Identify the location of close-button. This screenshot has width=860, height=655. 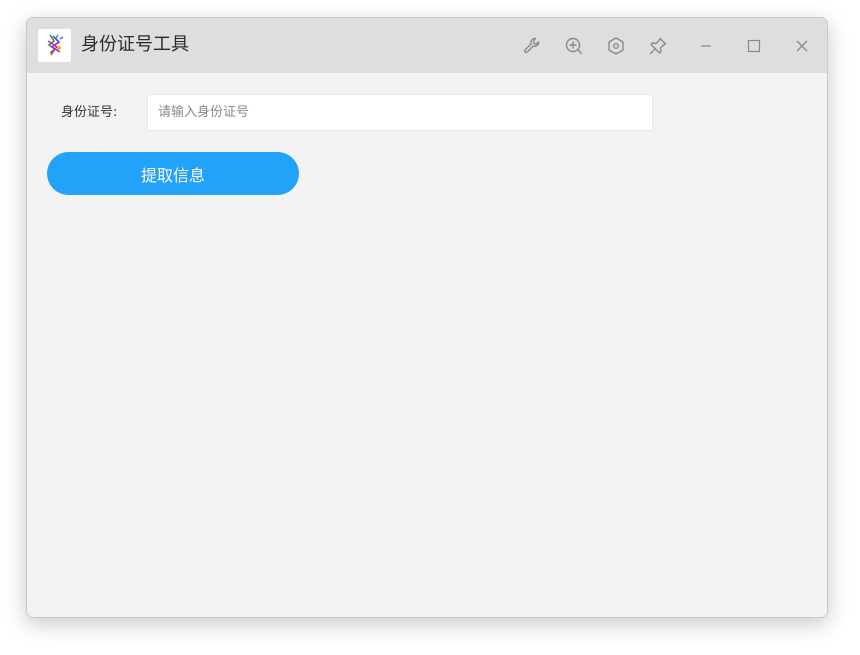
(802, 46).